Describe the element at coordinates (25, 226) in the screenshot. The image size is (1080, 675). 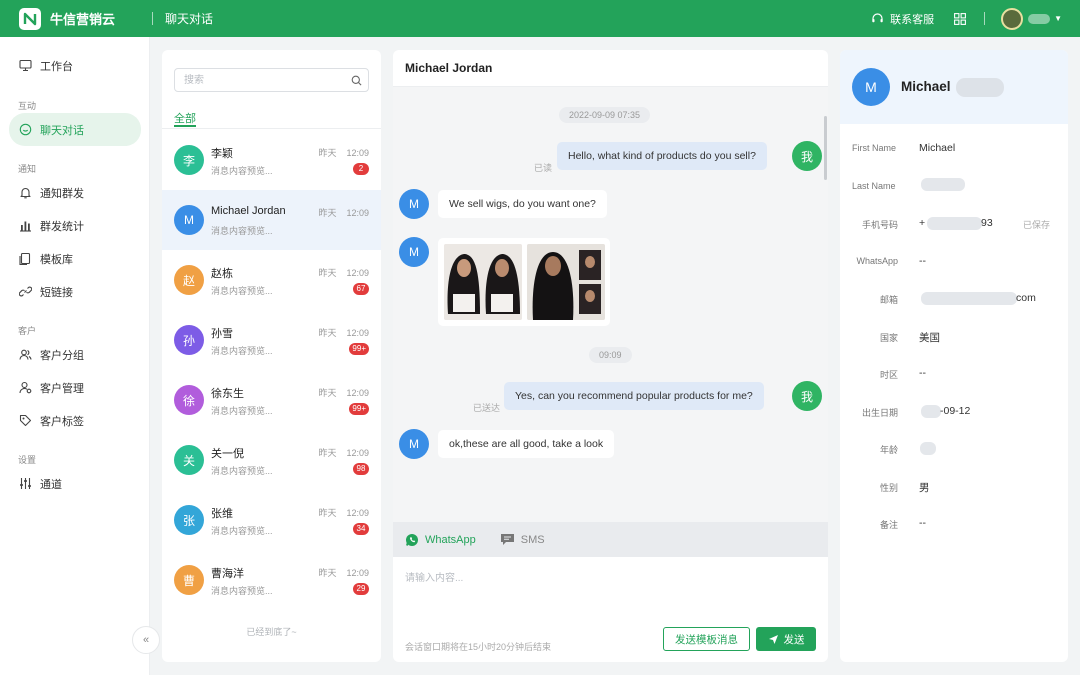
I see `bar-chart-icon` at that location.